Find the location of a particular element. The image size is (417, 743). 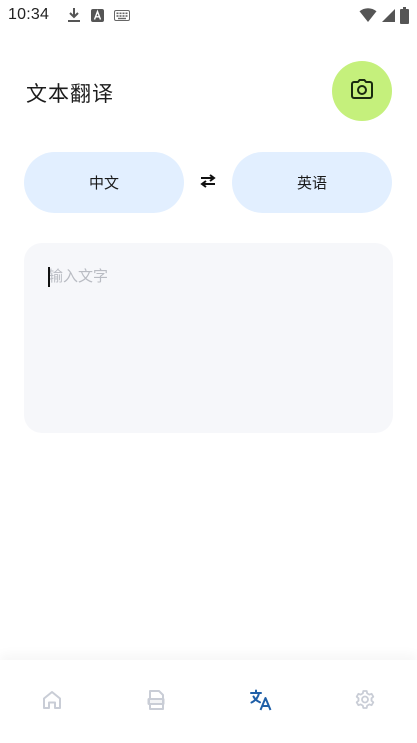

status-left: 10:34 is located at coordinates (69, 15).